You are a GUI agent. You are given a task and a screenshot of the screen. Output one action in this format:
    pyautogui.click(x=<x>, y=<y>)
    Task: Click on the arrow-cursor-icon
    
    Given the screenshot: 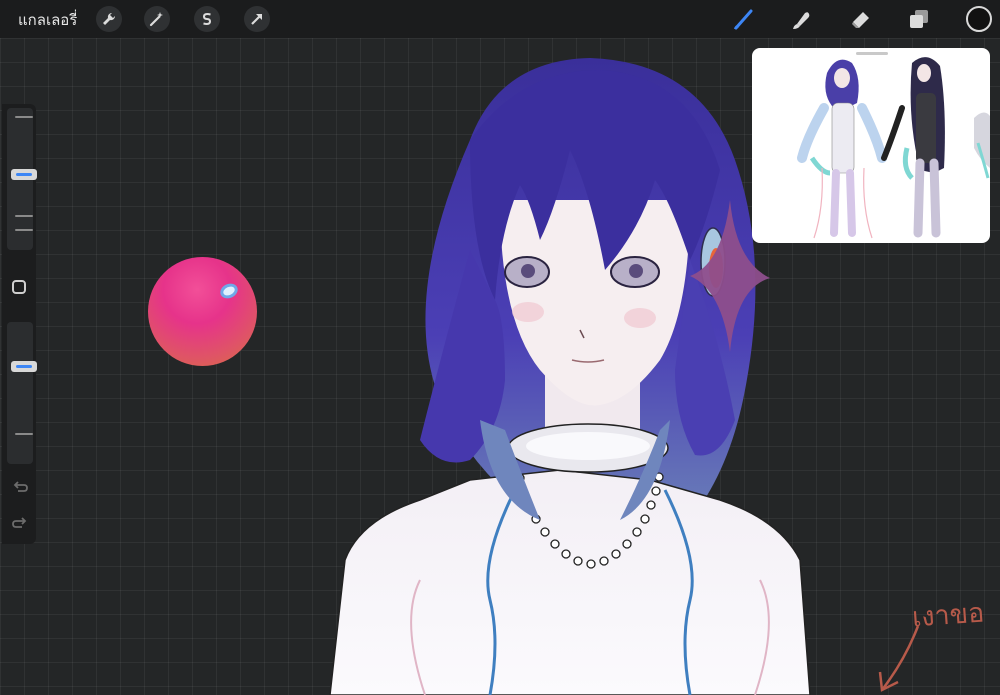 What is the action you would take?
    pyautogui.click(x=257, y=19)
    